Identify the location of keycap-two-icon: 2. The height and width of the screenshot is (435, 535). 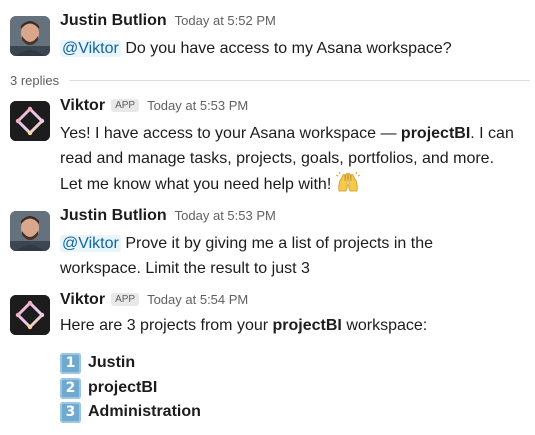
(70, 388).